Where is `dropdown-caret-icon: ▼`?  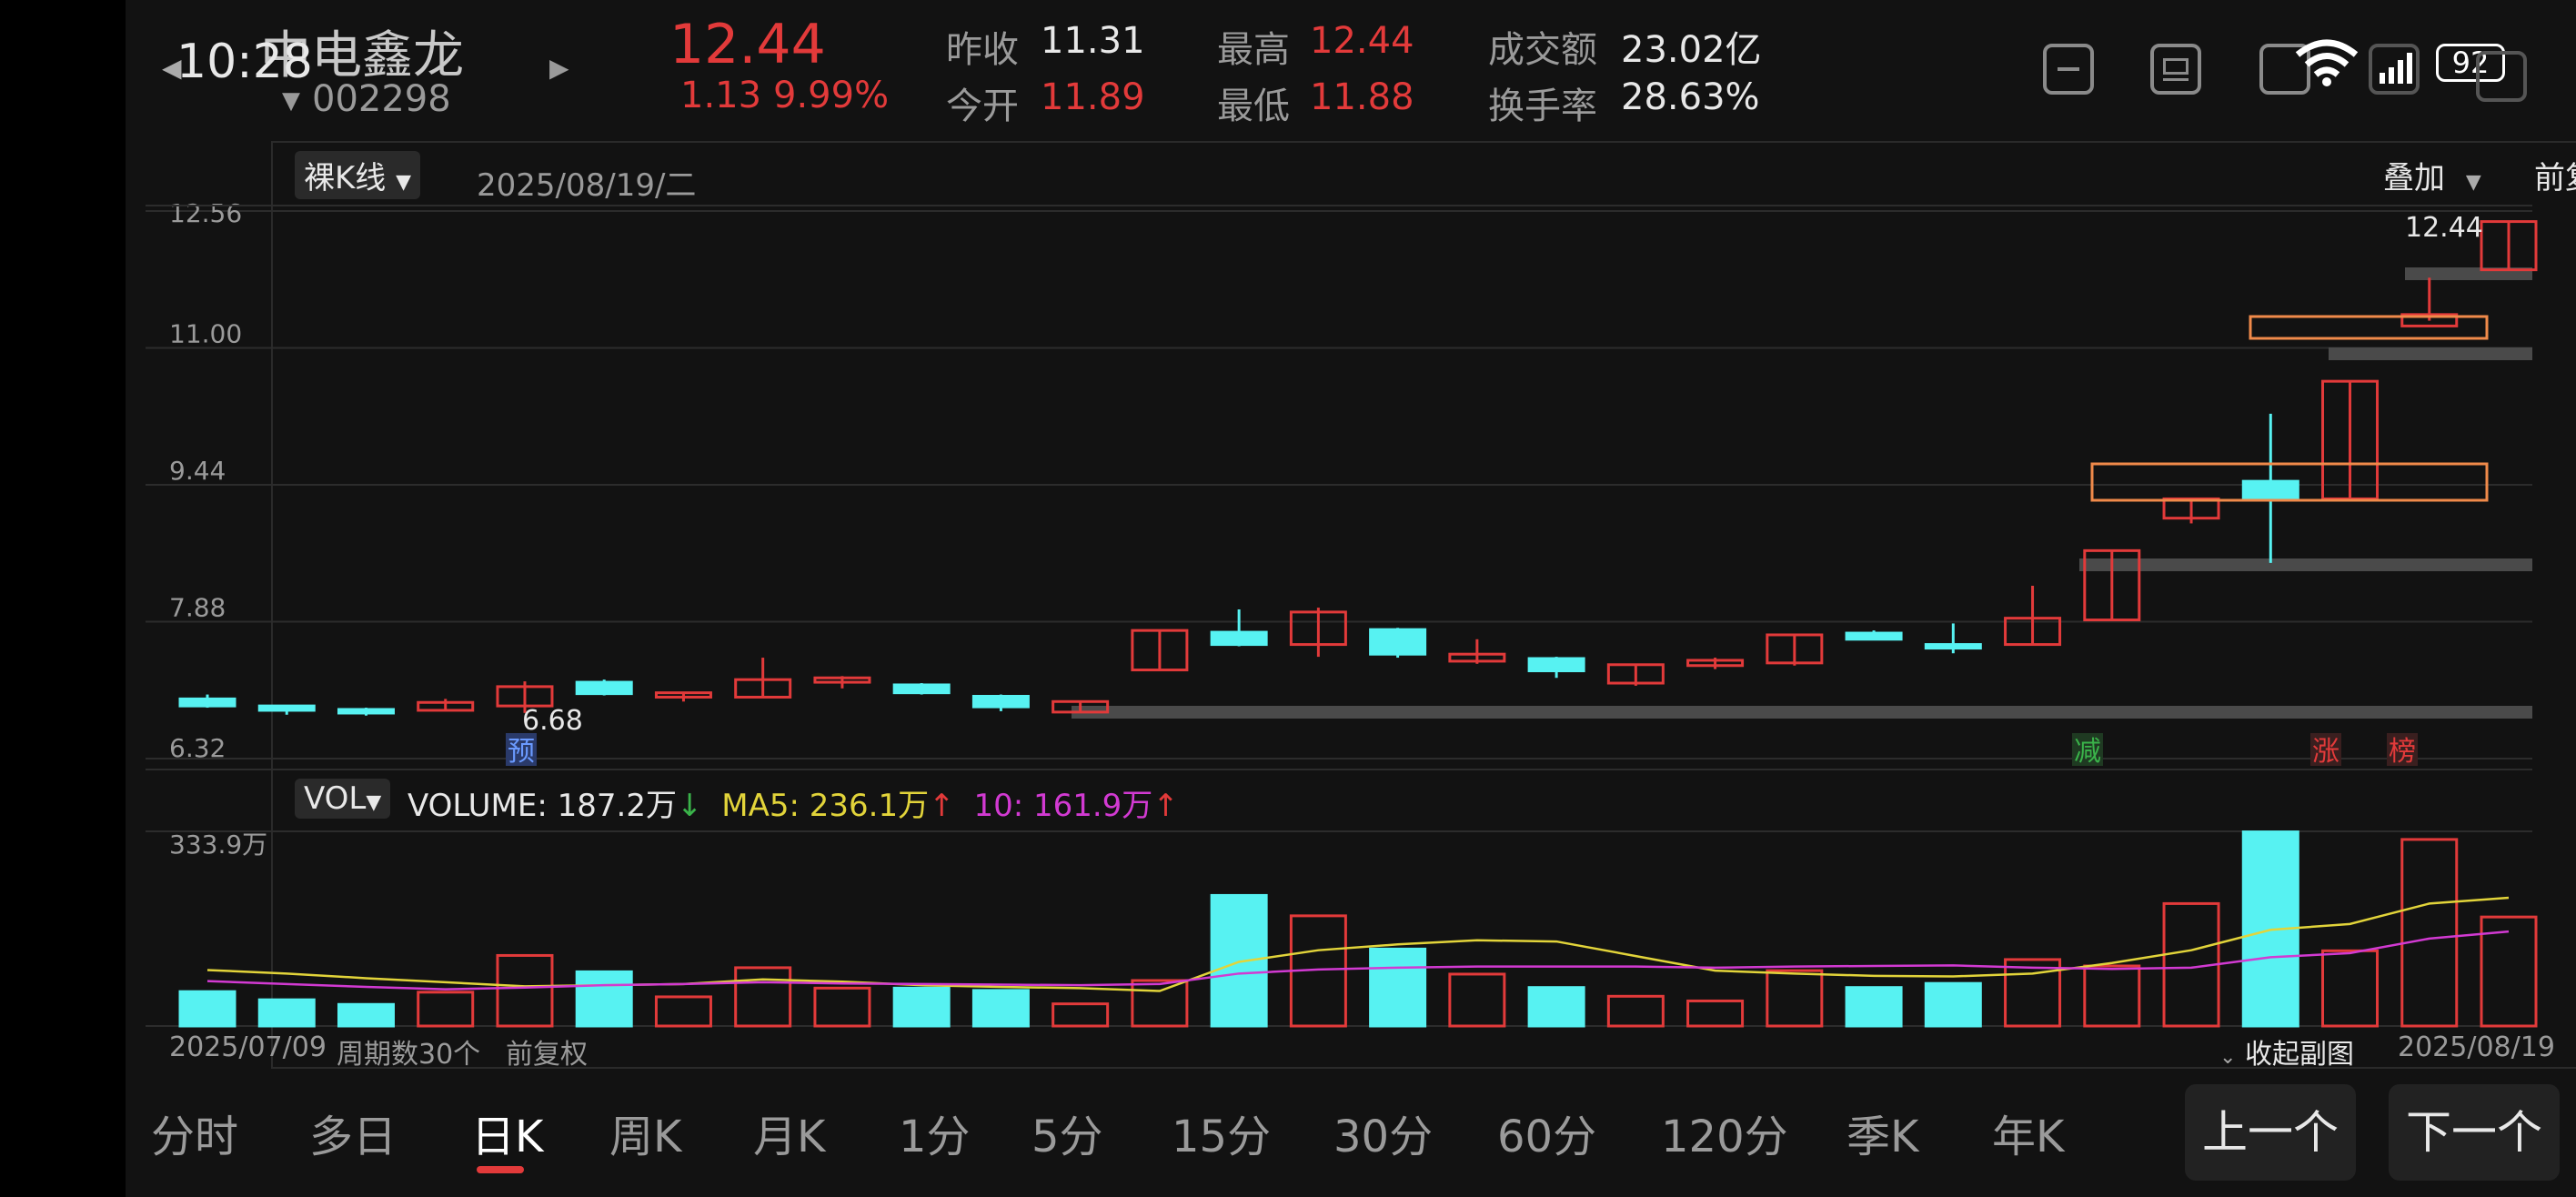
dropdown-caret-icon: ▼ is located at coordinates (291, 101).